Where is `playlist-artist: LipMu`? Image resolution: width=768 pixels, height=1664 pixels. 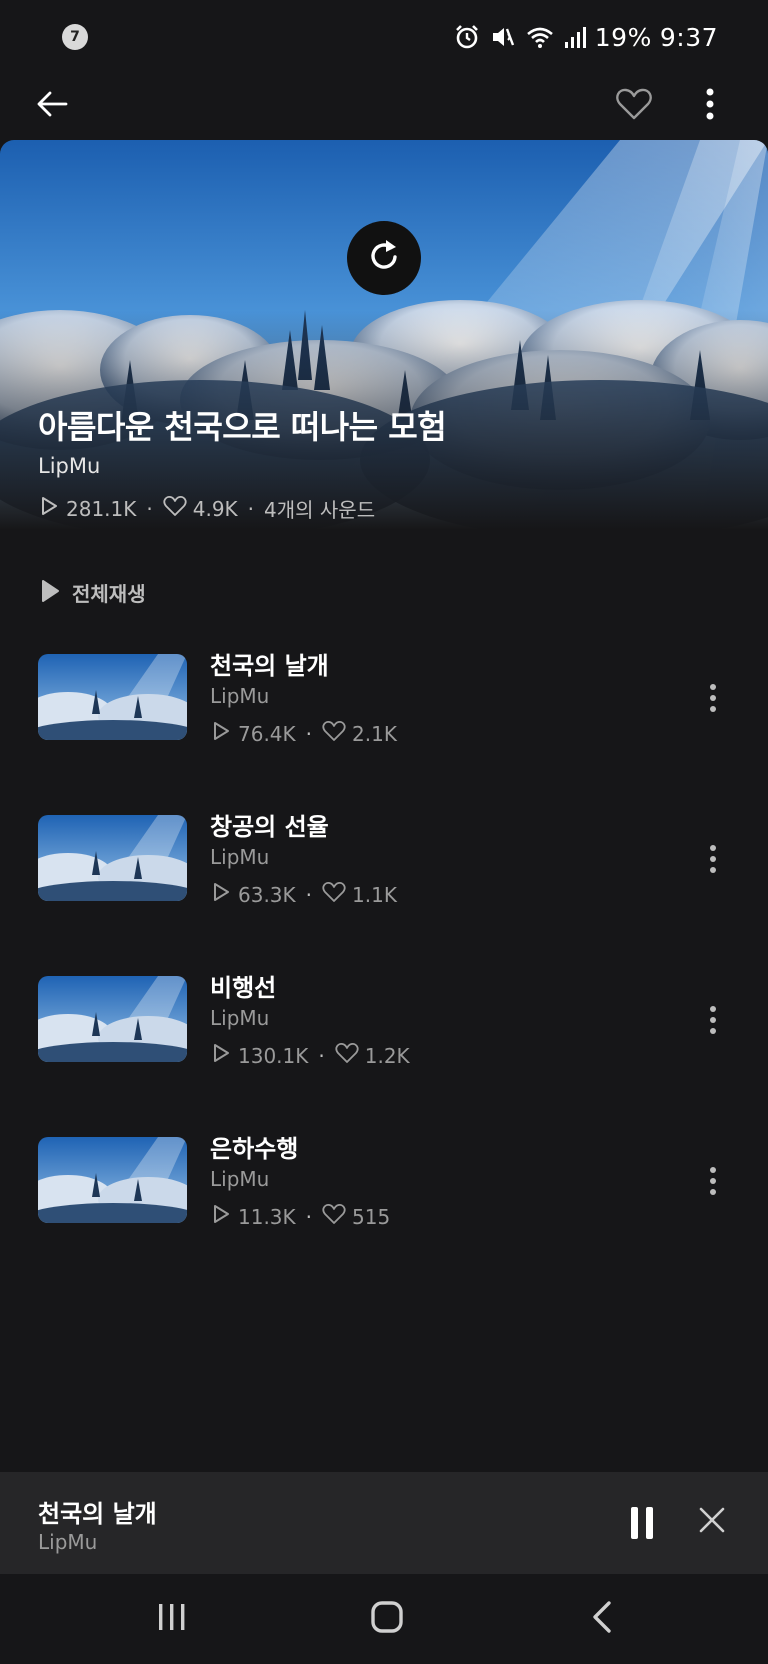
playlist-artist: LipMu is located at coordinates (69, 466).